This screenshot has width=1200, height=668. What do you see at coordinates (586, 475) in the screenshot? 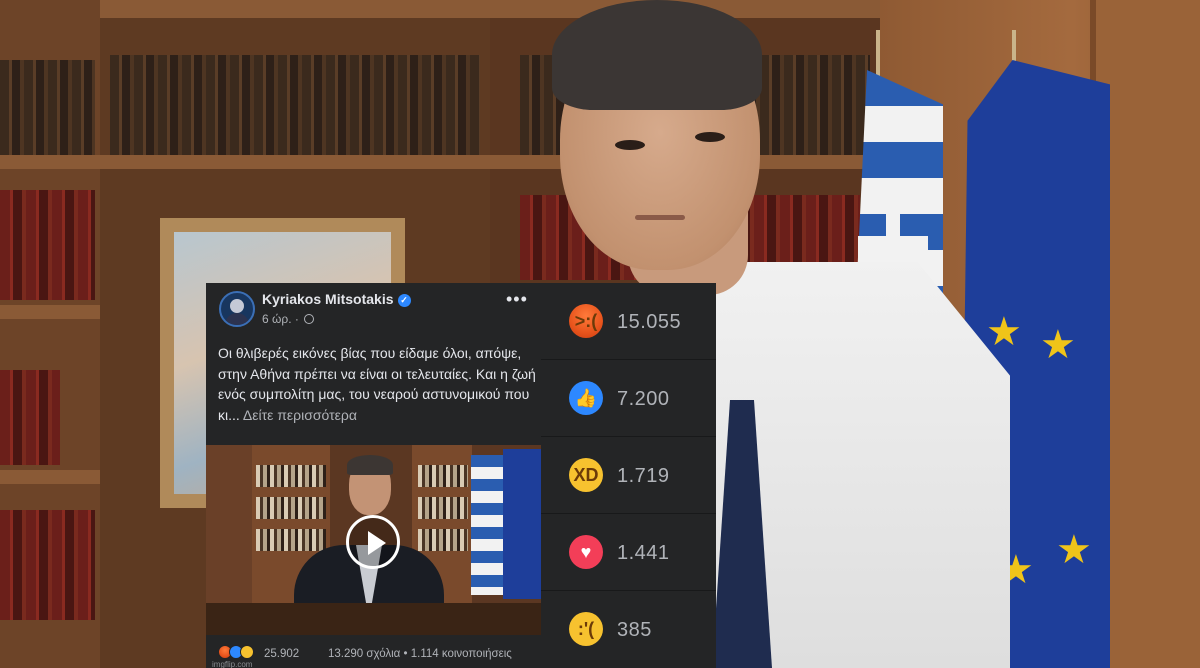
I see `haha-emoji-icon: XD` at bounding box center [586, 475].